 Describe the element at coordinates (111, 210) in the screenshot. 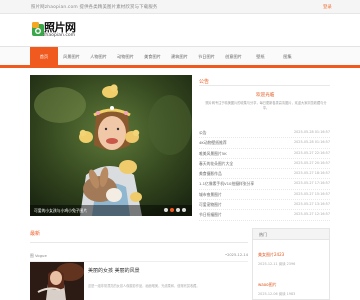

I see `hero-caption-bar: 可爱的小女孩与小鸡小兔子图片` at that location.